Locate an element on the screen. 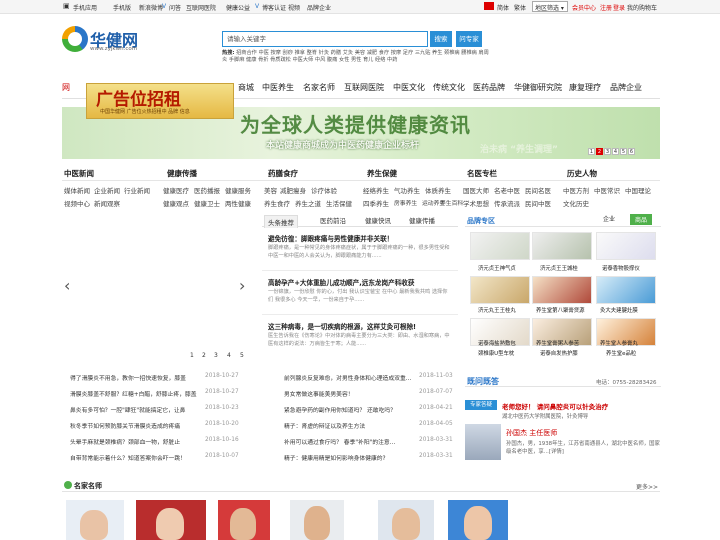 This screenshot has height=540, width=720. news-link: 滑膜炎膝盖不舒服？红糖+白醋，舒膝止疼，膝盖 is located at coordinates (133, 393).